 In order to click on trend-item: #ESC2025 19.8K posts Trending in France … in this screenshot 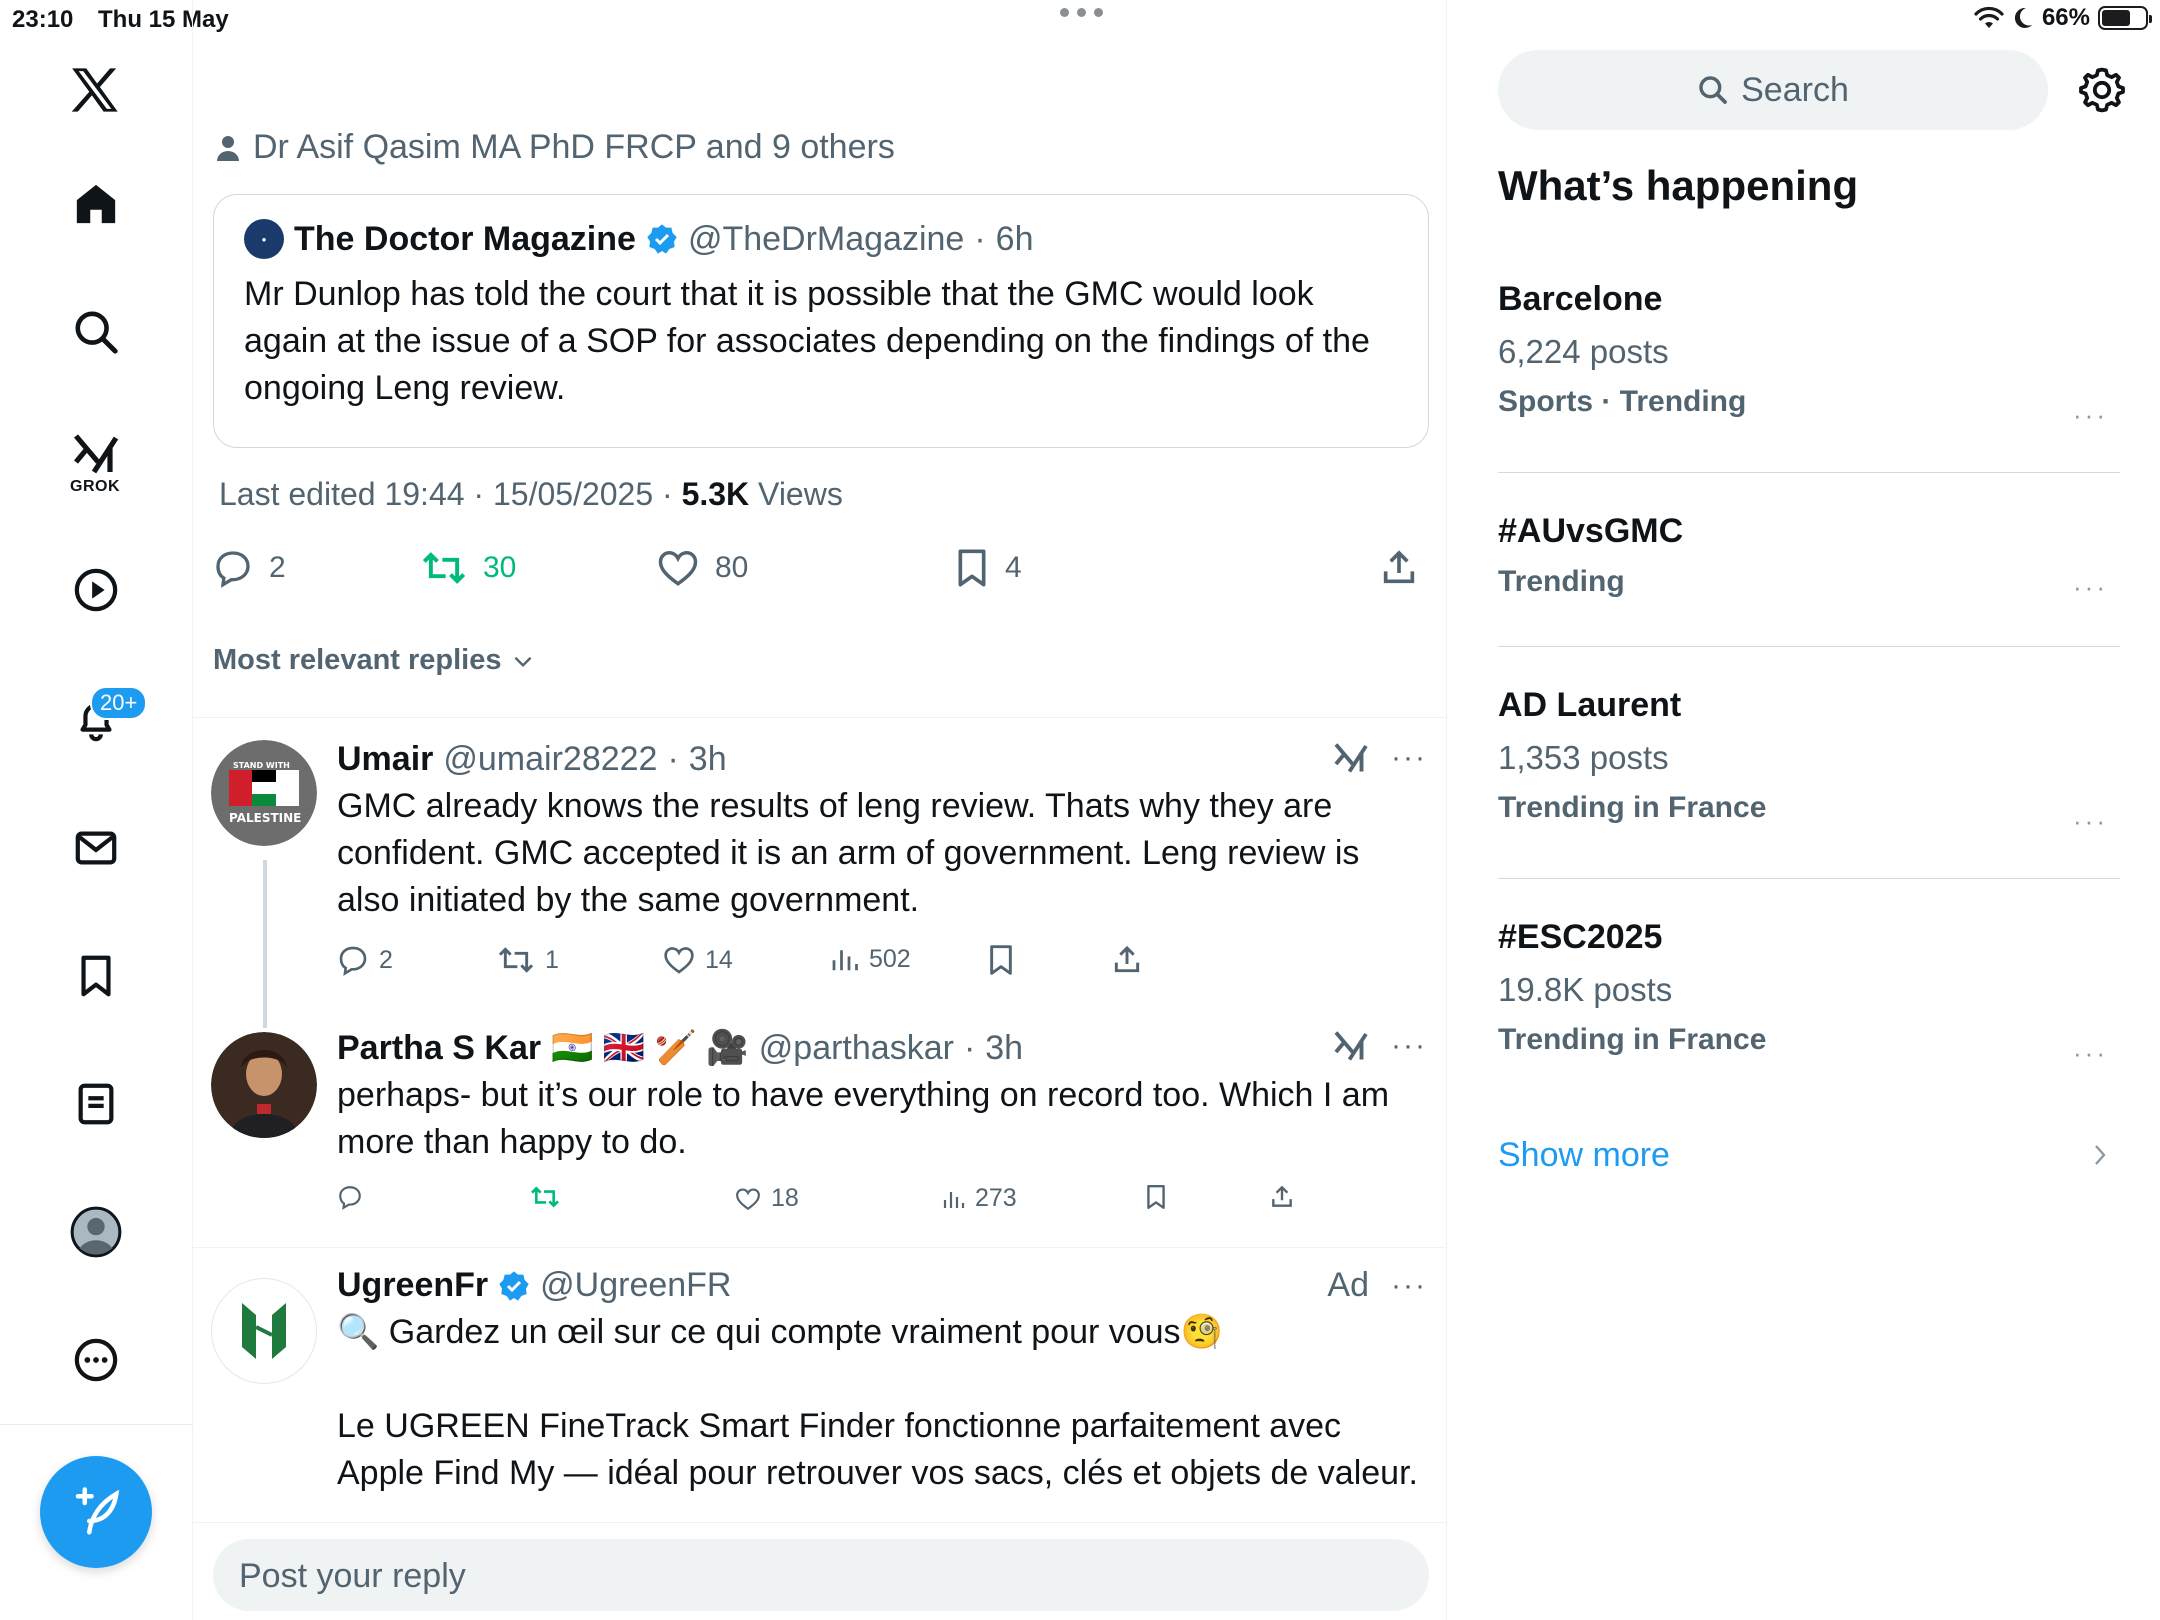, I will do `click(1809, 993)`.